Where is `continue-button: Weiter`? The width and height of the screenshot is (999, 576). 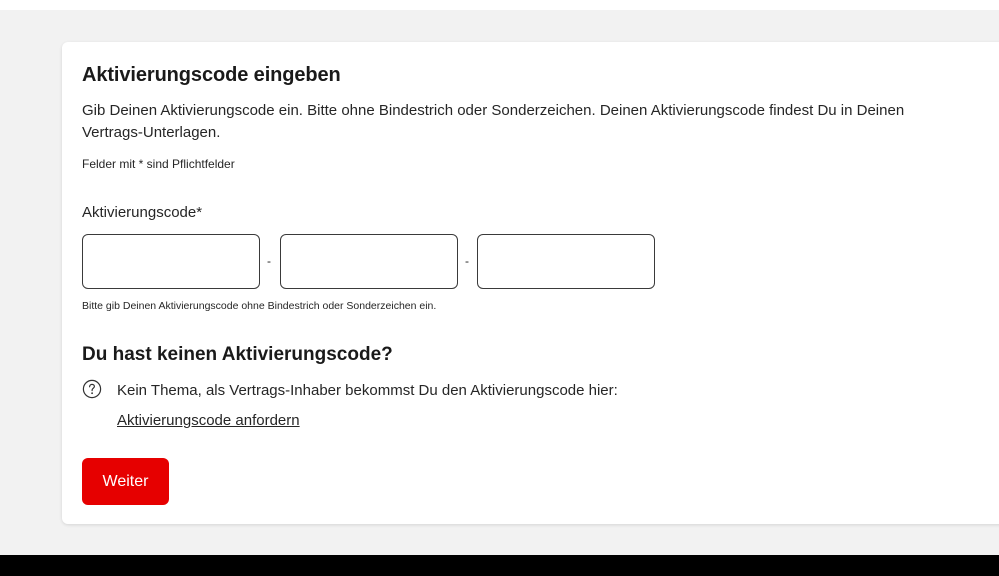 continue-button: Weiter is located at coordinates (125, 481).